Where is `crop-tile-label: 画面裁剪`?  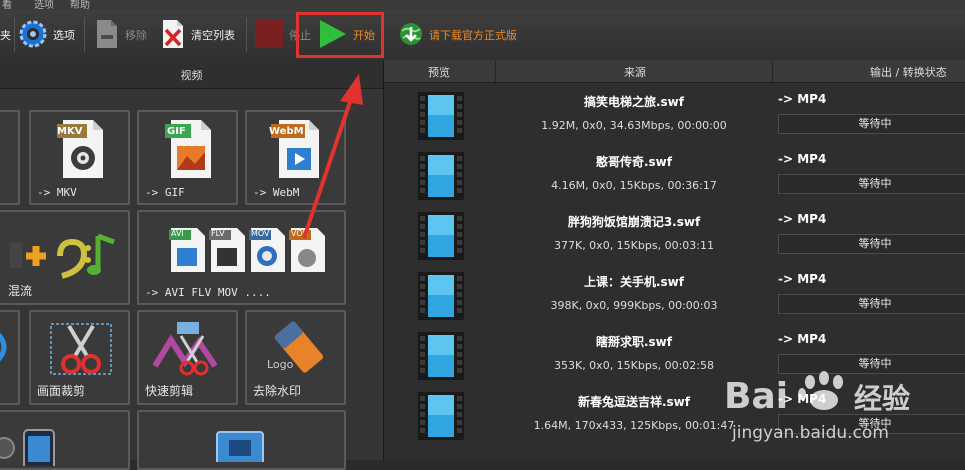 crop-tile-label: 画面裁剪 is located at coordinates (61, 391).